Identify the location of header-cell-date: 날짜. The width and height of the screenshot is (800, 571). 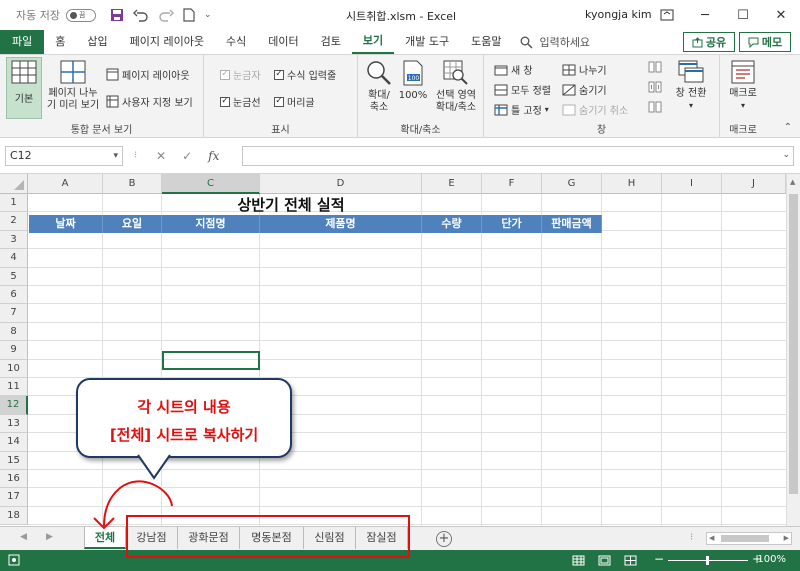
(66, 224).